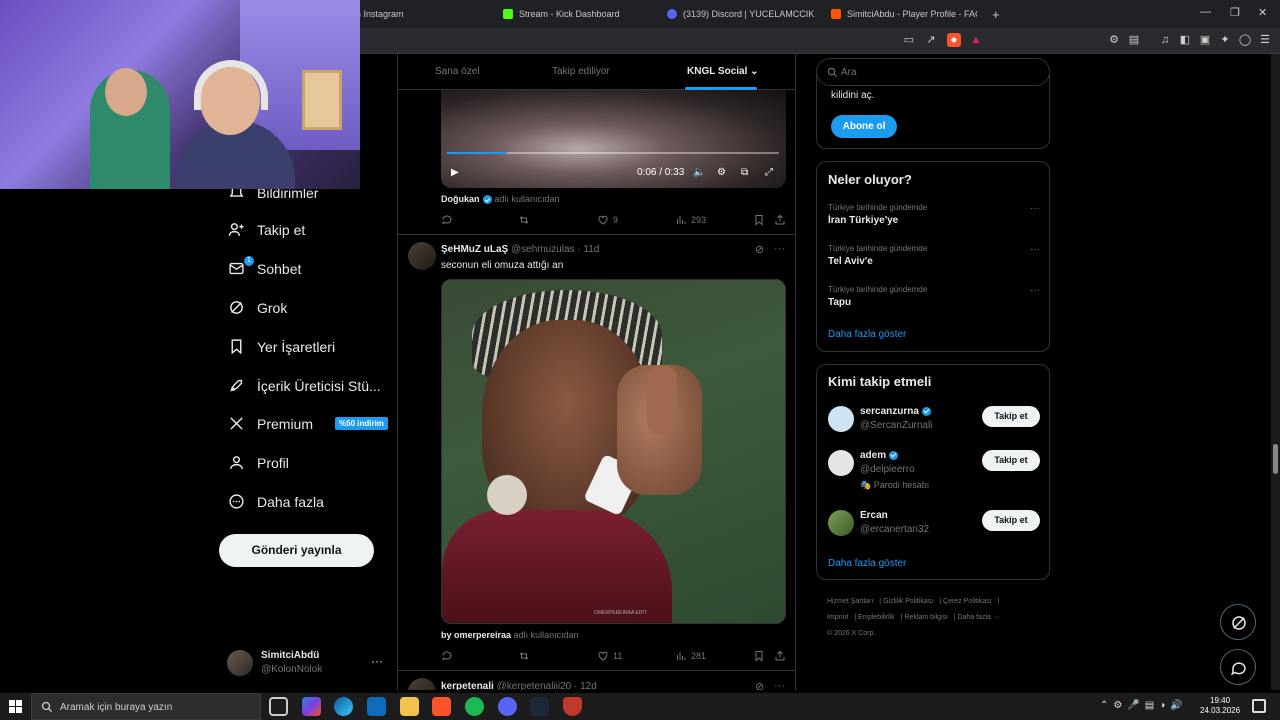 The image size is (1280, 720). What do you see at coordinates (908, 601) in the screenshot?
I see `footer-link: Gizlilik Politikası` at bounding box center [908, 601].